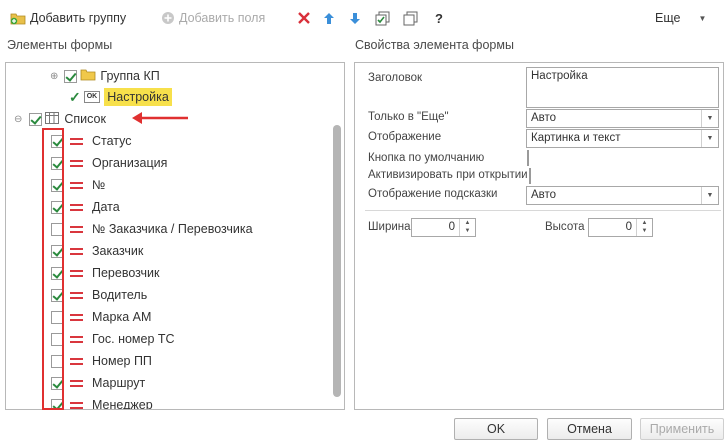 The width and height of the screenshot is (728, 445). I want to click on list-label: Список, so click(85, 119).